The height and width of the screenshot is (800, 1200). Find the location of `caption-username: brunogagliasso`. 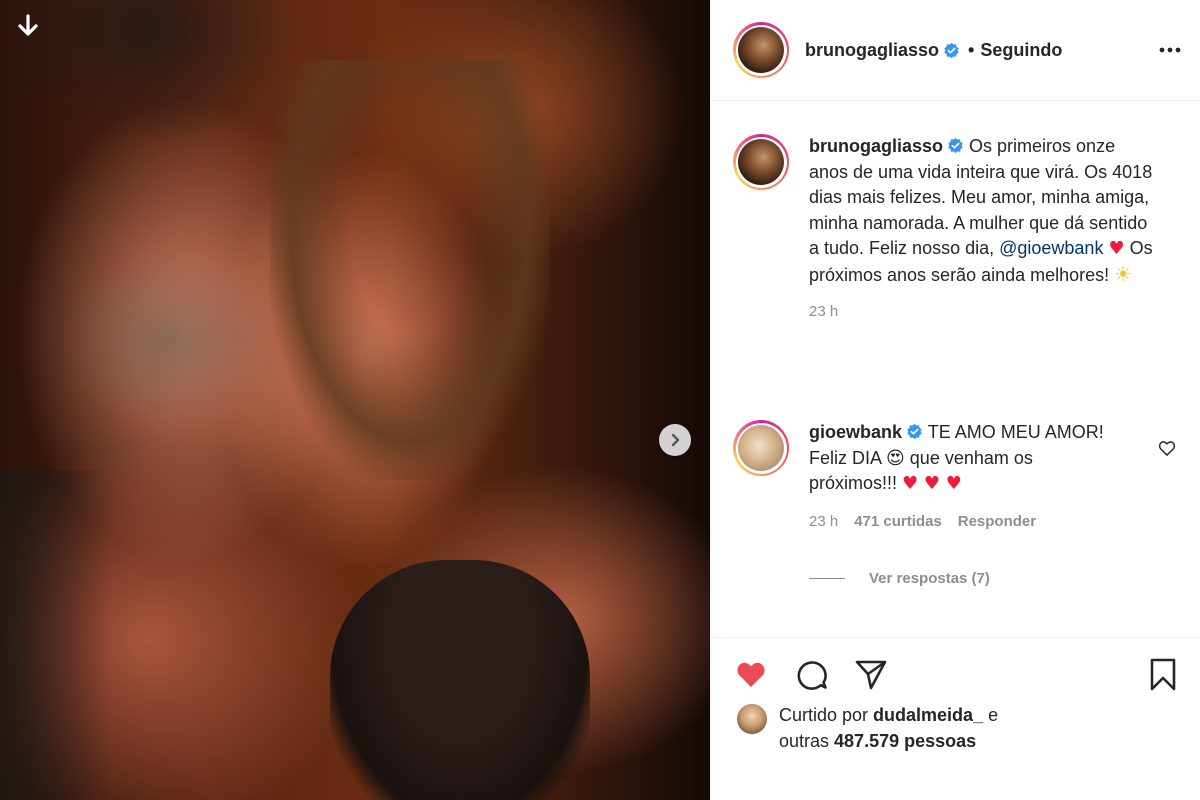

caption-username: brunogagliasso is located at coordinates (876, 146).